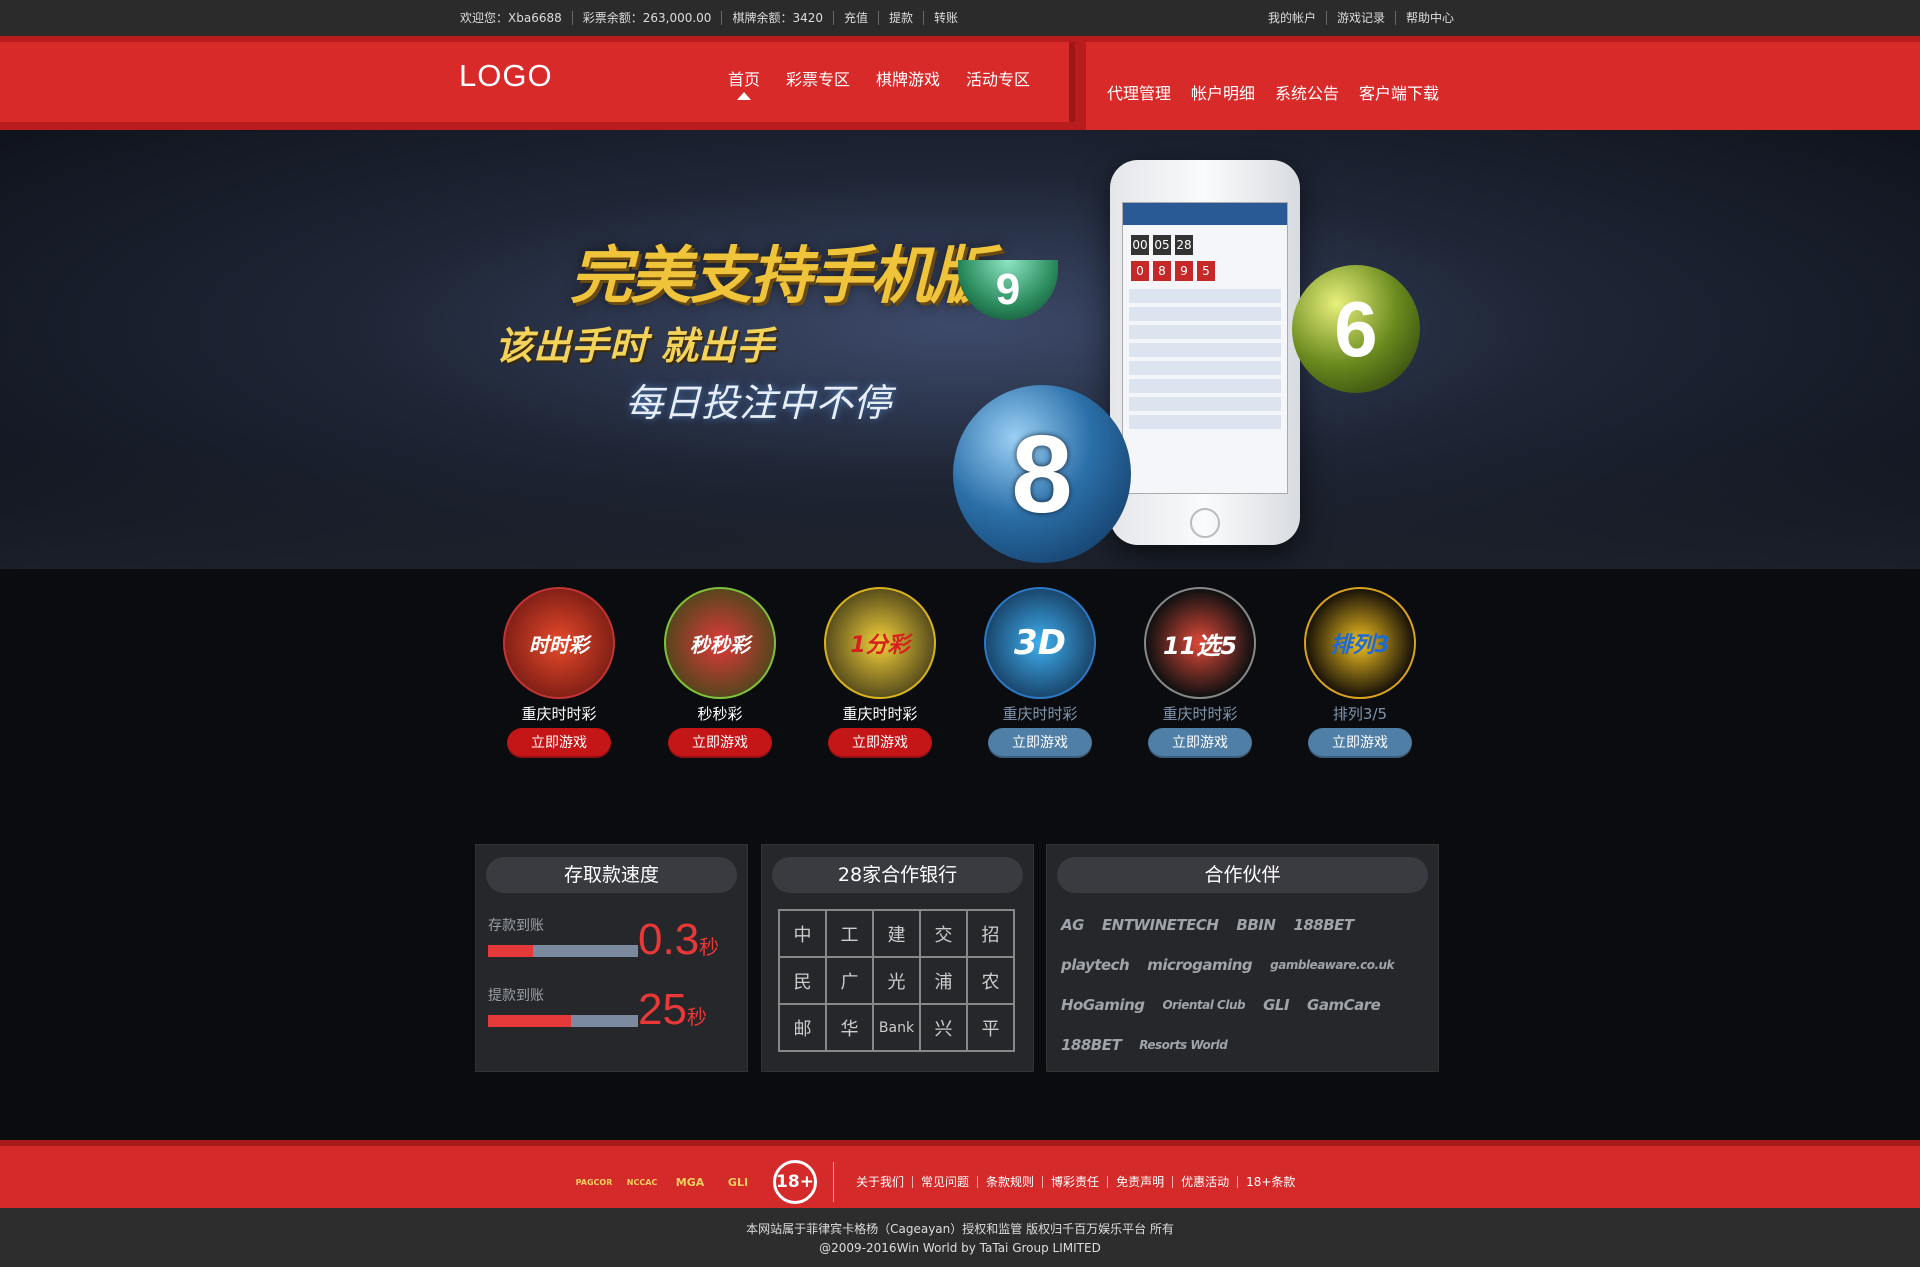 Image resolution: width=1920 pixels, height=1267 pixels. I want to click on banks-panel-title: 28家合作银行, so click(897, 875).